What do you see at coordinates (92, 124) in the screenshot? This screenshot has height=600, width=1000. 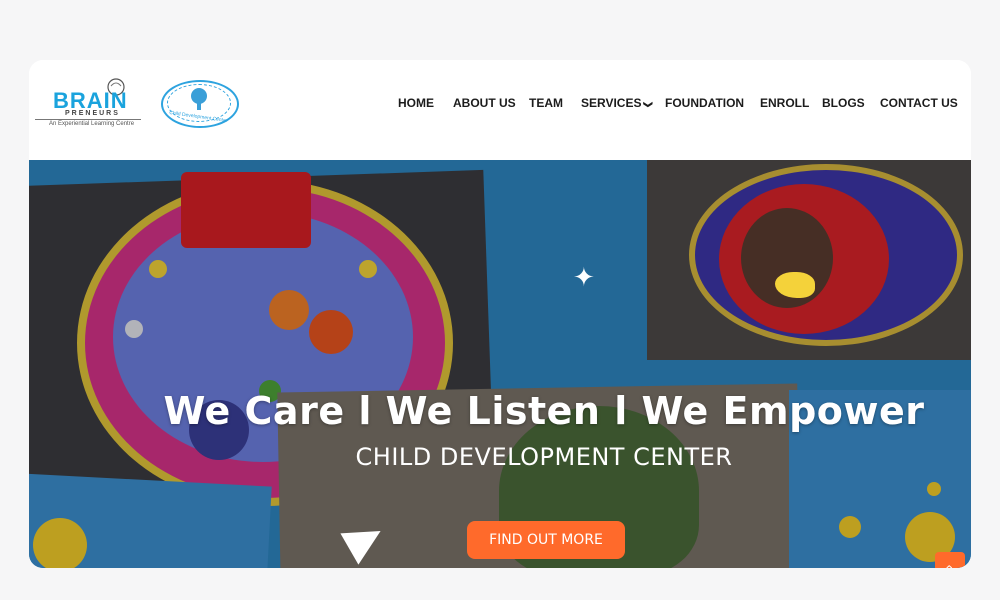 I see `brain-logo-tagline: An Experiential Learning Centre` at bounding box center [92, 124].